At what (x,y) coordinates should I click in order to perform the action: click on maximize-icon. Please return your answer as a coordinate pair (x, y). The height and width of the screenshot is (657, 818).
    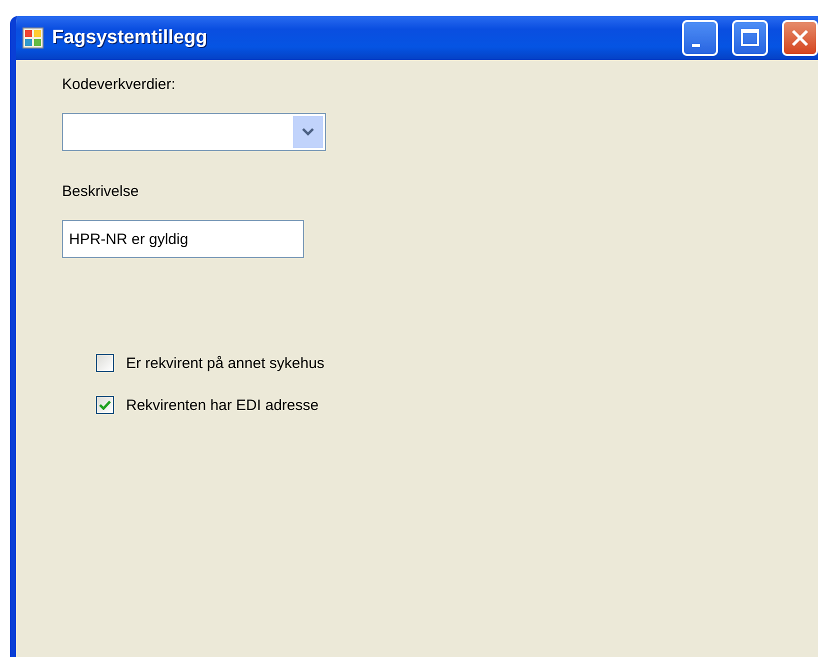
    Looking at the image, I should click on (750, 38).